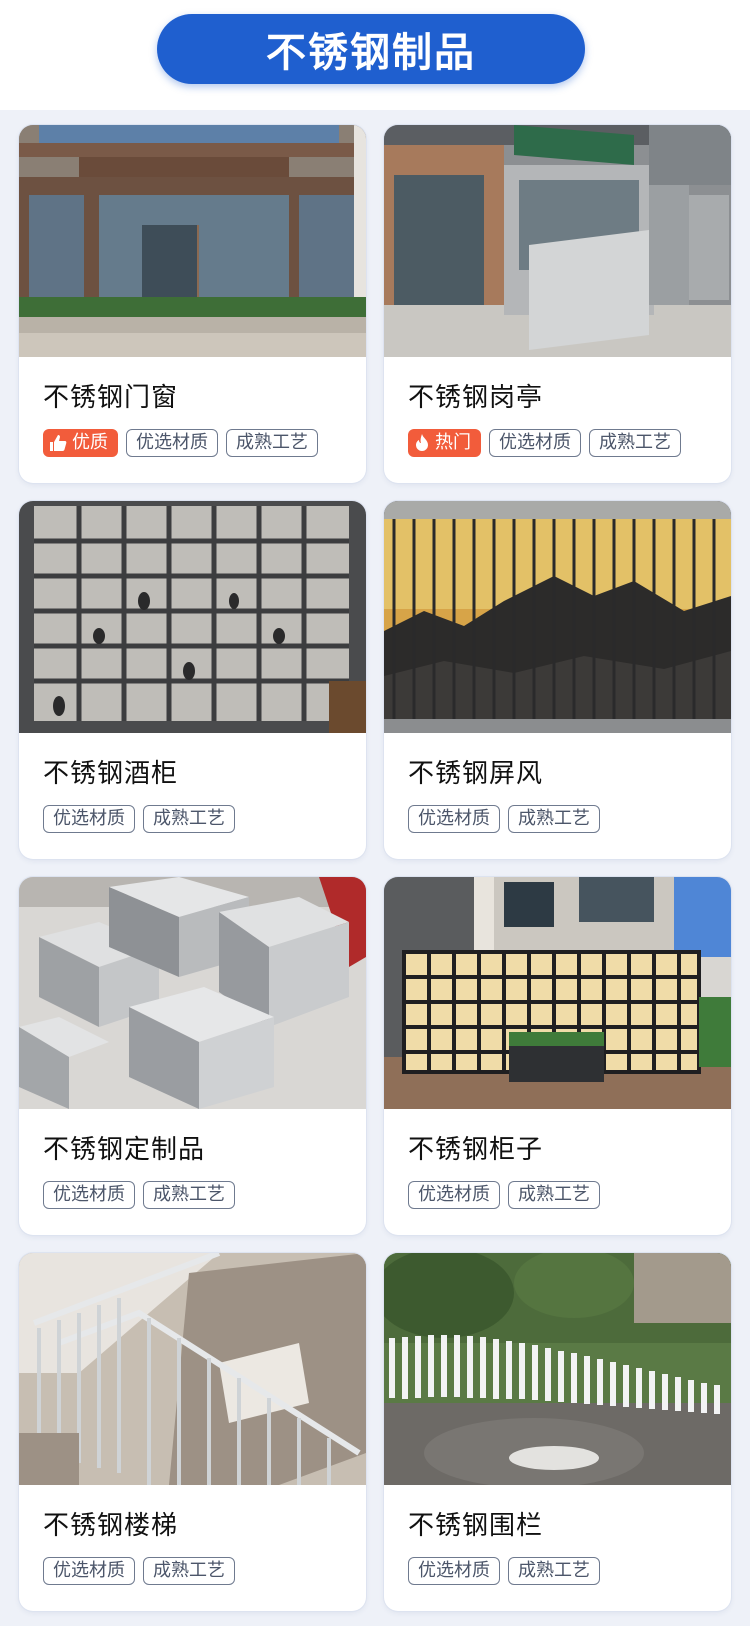  Describe the element at coordinates (111, 398) in the screenshot. I see `product-title: 不锈钢门窗` at that location.